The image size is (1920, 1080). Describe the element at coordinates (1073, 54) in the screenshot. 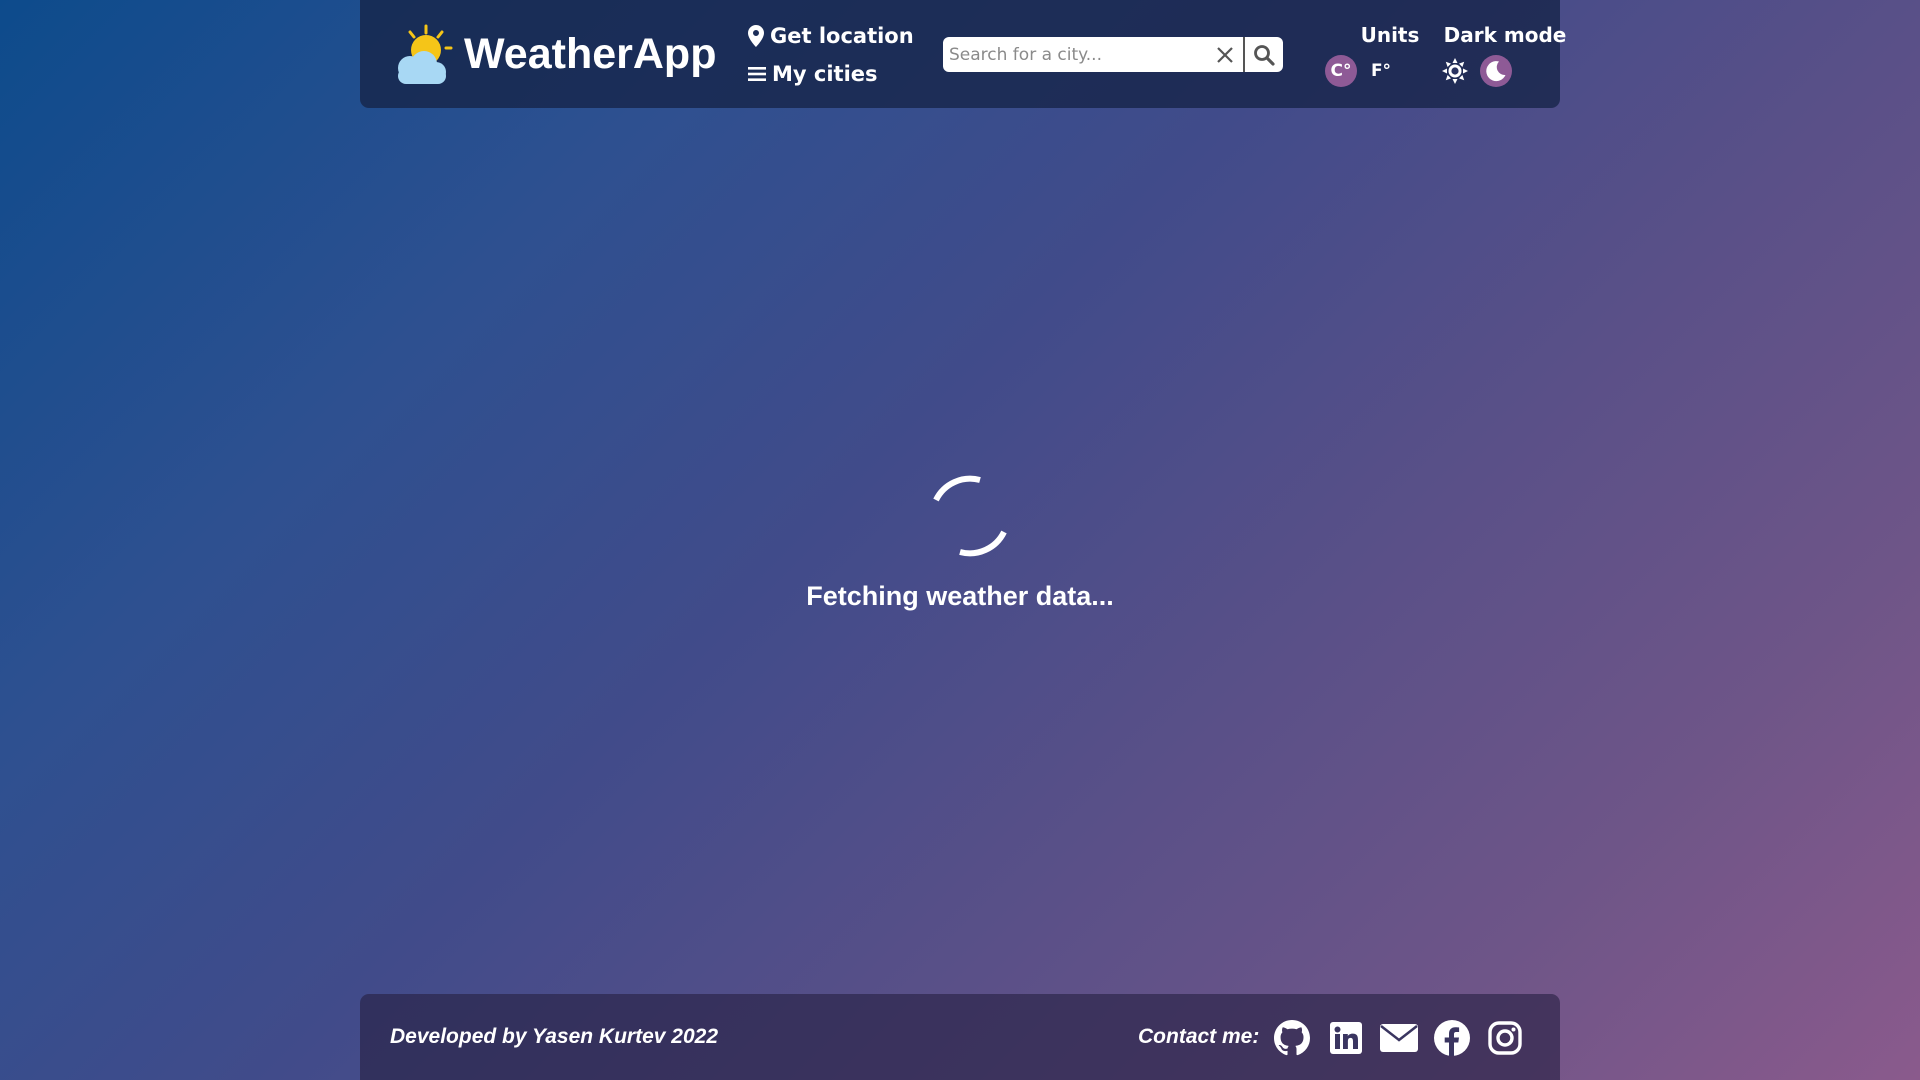

I see `city-search-input` at that location.